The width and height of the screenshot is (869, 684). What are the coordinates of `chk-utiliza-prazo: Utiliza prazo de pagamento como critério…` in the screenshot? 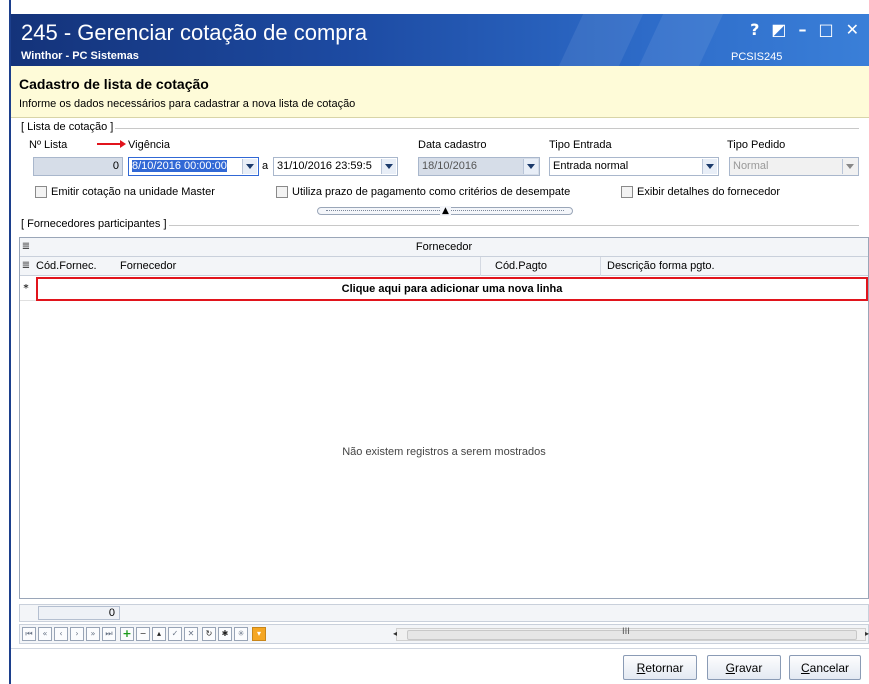 It's located at (423, 192).